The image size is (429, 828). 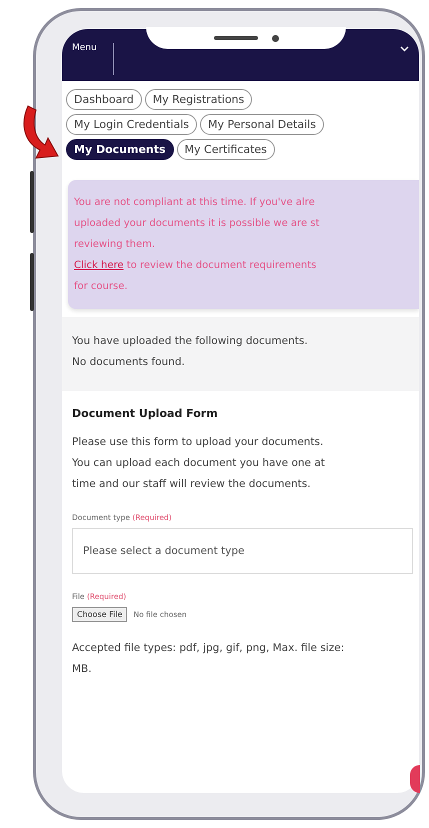 What do you see at coordinates (129, 362) in the screenshot?
I see `uploaded-text: No documents found.` at bounding box center [129, 362].